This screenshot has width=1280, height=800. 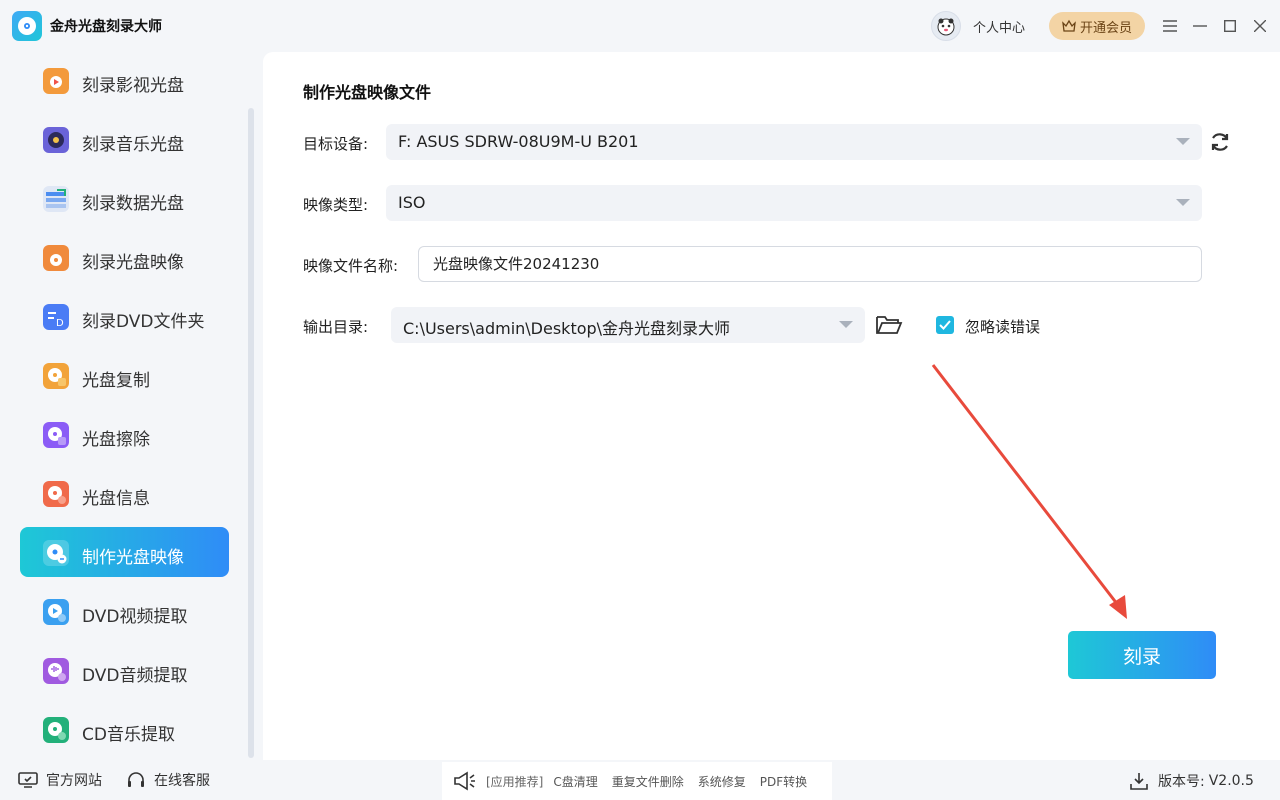 I want to click on sidebar-item-label: DVD视频提取, so click(x=135, y=617).